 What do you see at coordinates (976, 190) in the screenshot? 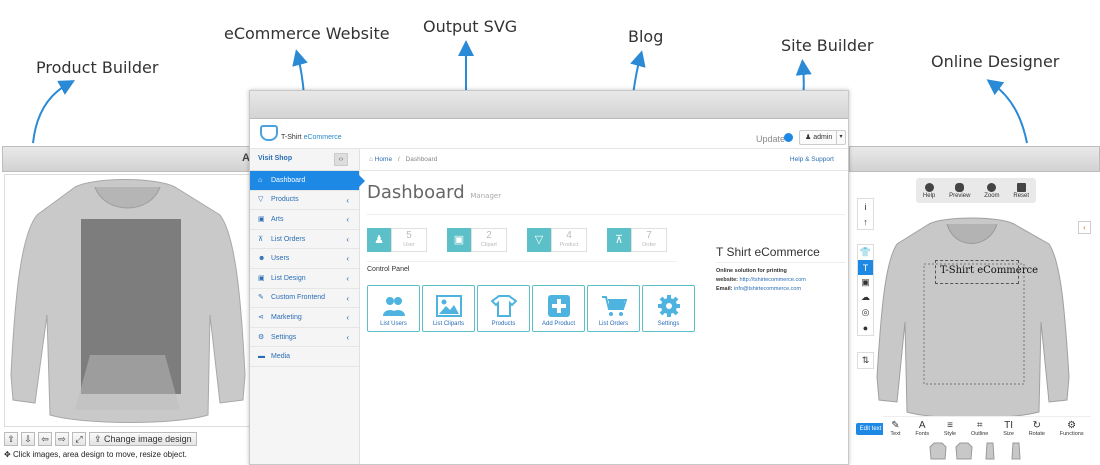
I see `designer-top-toolbar: Help Preview Zoom Reset` at bounding box center [976, 190].